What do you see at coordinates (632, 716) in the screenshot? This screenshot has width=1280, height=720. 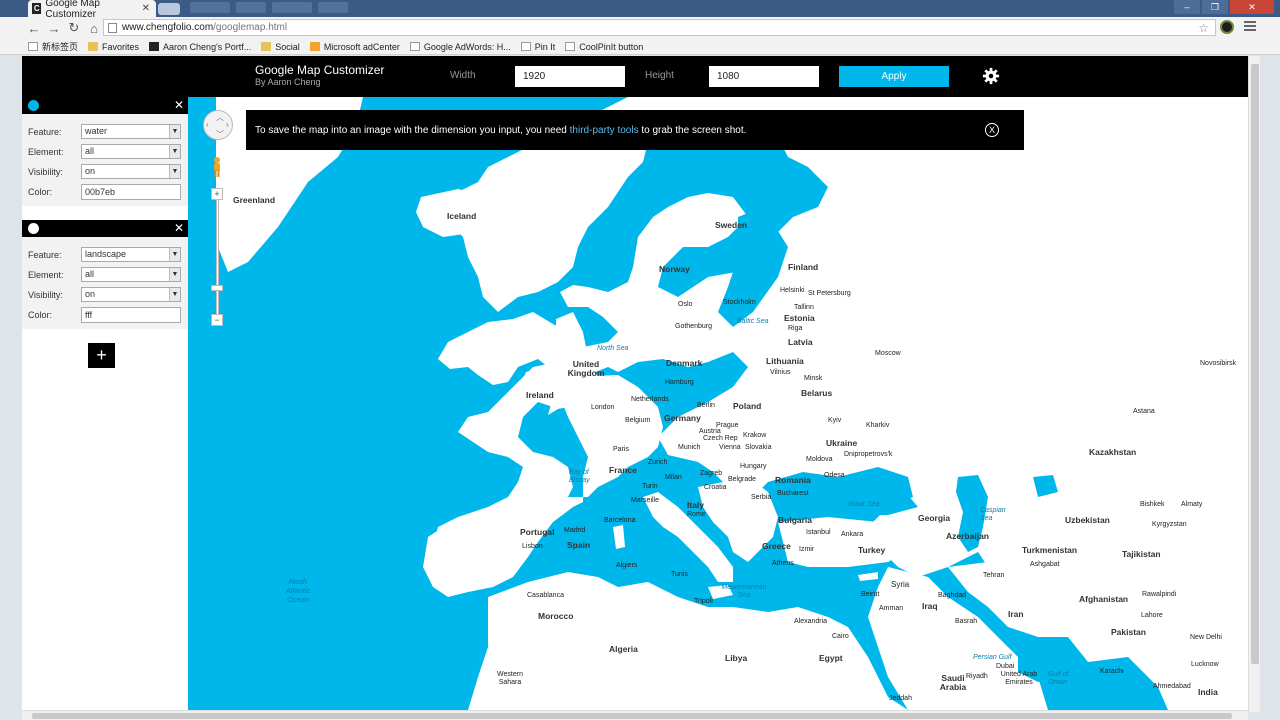 I see `horizontal-scrollbar-thumb` at bounding box center [632, 716].